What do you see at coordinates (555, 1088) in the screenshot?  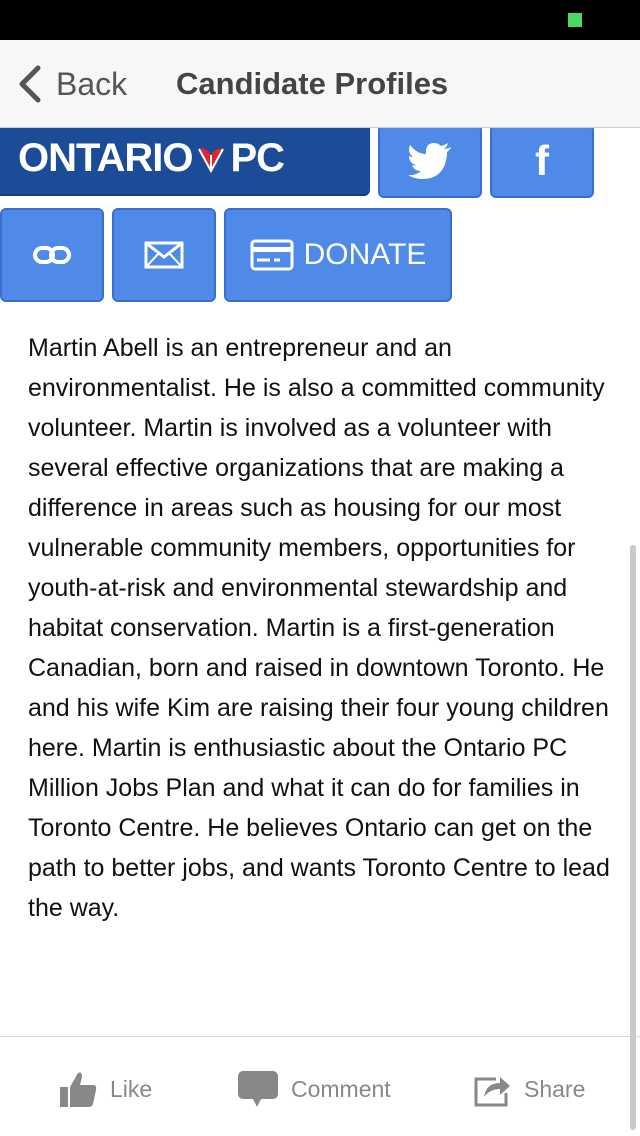 I see `share-label: Share` at bounding box center [555, 1088].